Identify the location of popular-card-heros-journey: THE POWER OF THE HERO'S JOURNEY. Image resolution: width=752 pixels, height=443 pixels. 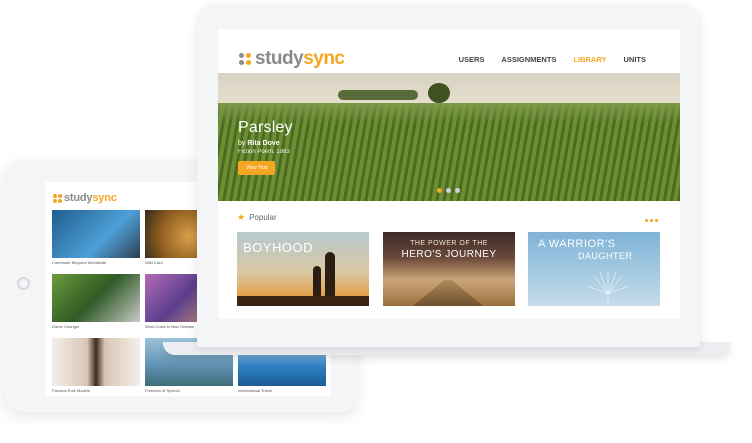
(449, 269).